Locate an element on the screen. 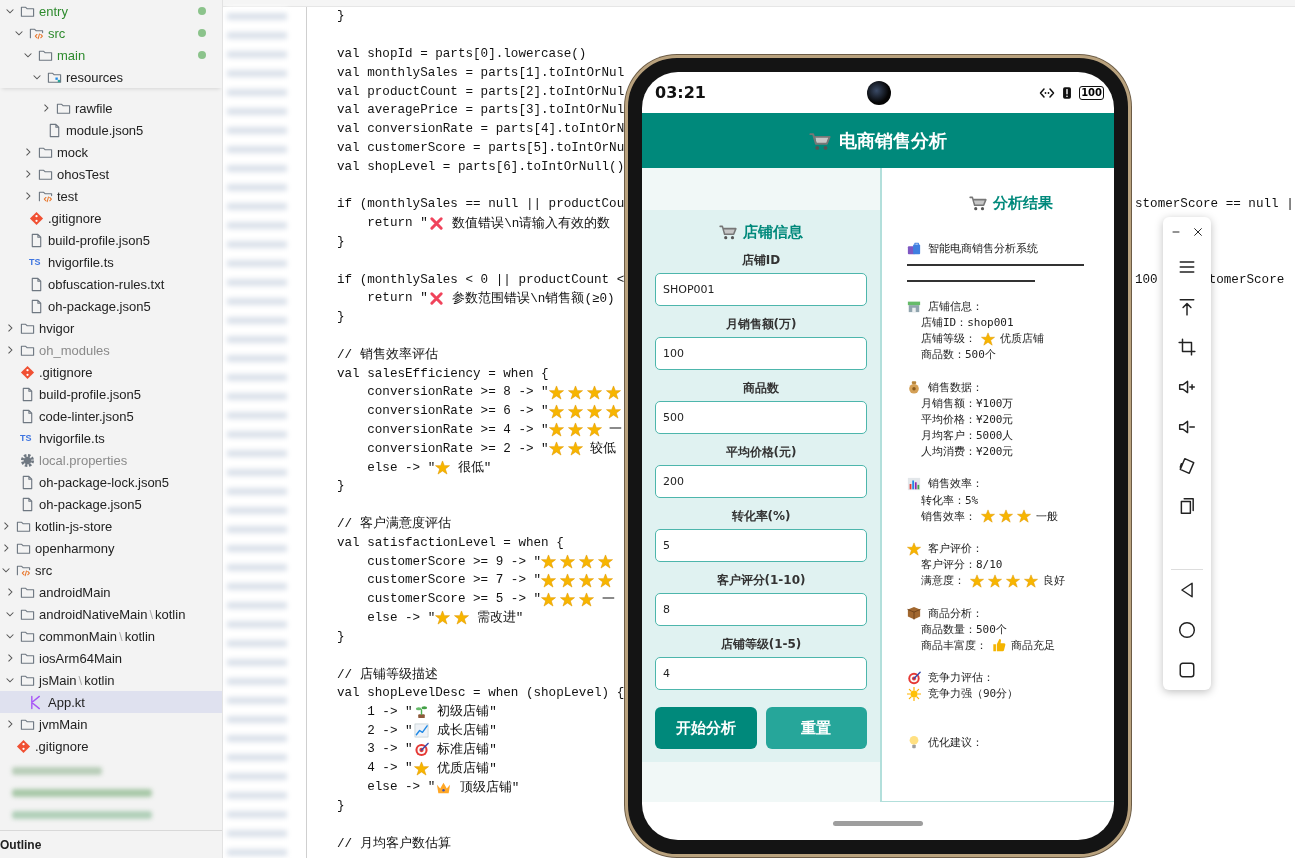  box-icon is located at coordinates (914, 613).